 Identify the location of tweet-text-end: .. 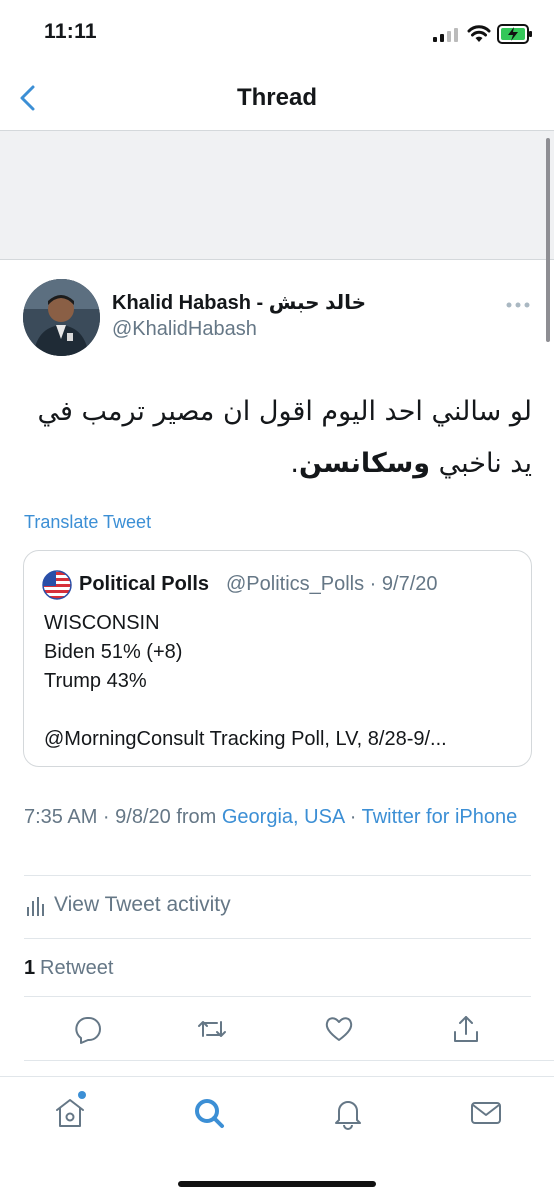
(294, 463).